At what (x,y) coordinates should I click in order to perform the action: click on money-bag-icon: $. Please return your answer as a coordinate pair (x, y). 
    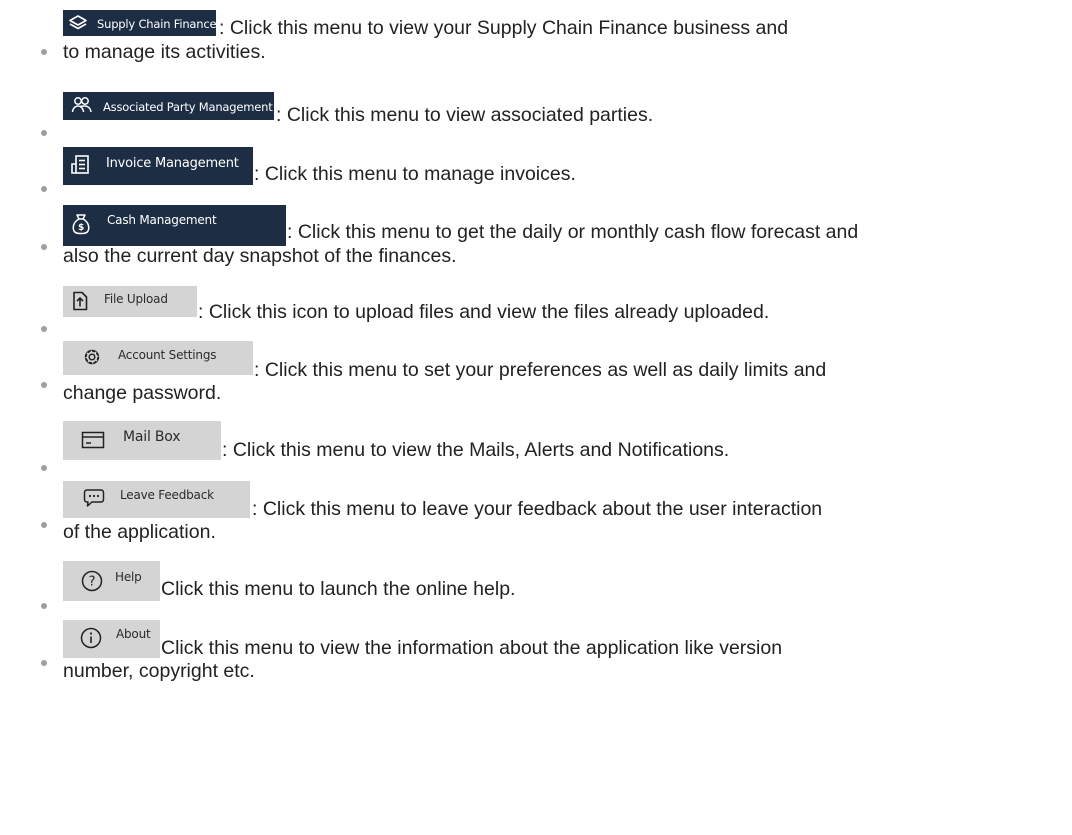
    Looking at the image, I should click on (81, 224).